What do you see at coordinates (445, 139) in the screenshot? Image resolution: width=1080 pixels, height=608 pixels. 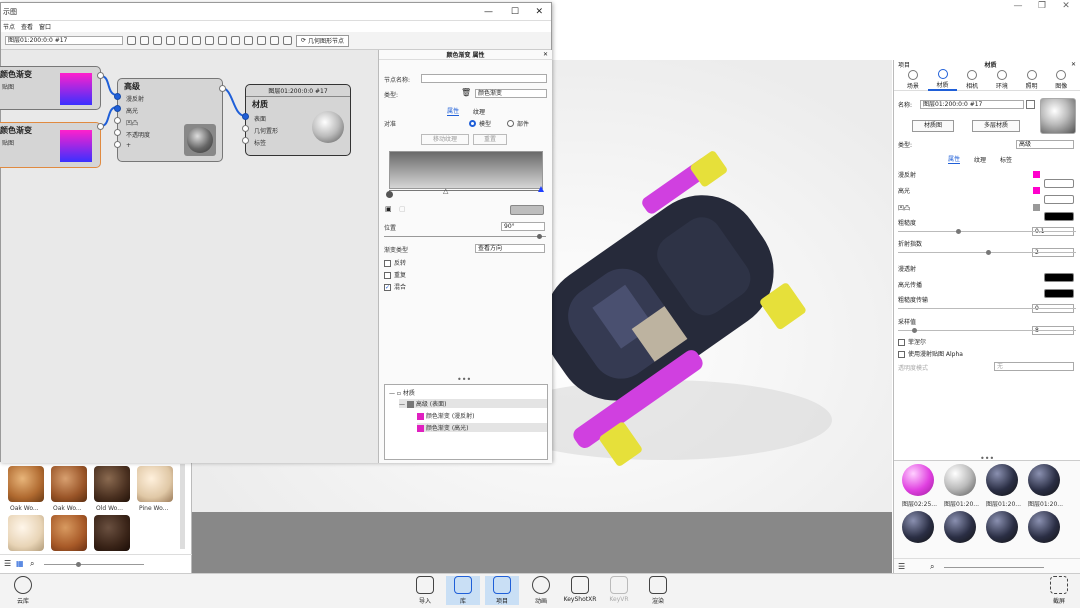 I see `move-texture-button: 移动纹理` at bounding box center [445, 139].